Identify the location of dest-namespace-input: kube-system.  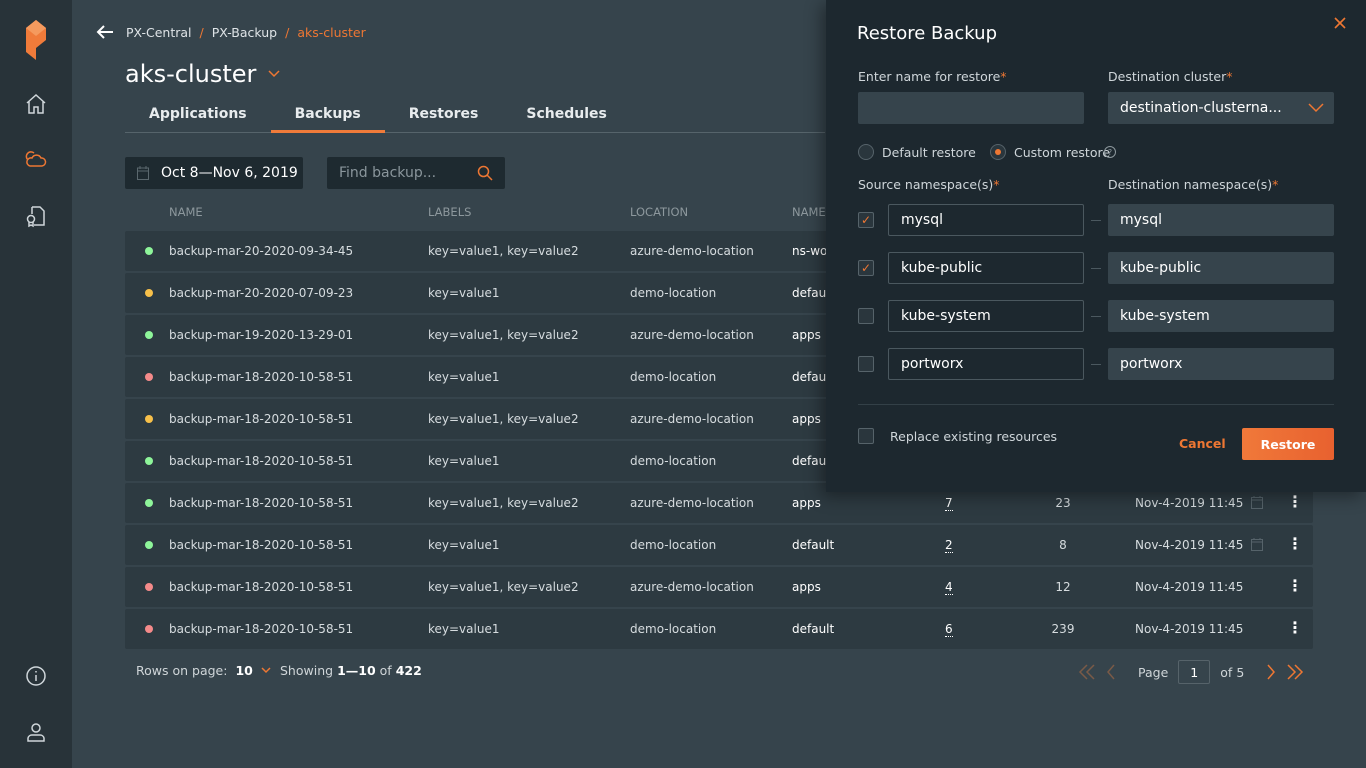
(1221, 316).